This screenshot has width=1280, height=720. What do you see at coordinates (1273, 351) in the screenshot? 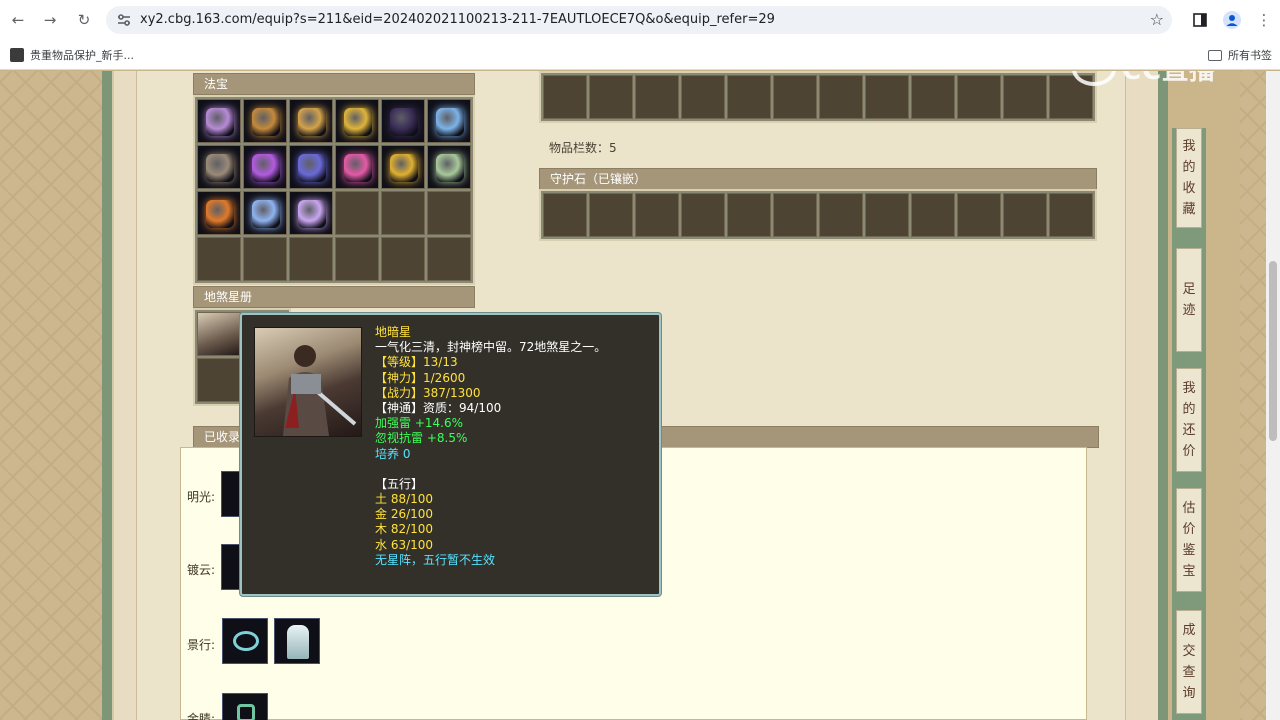
I see `scrollbar-thumb` at bounding box center [1273, 351].